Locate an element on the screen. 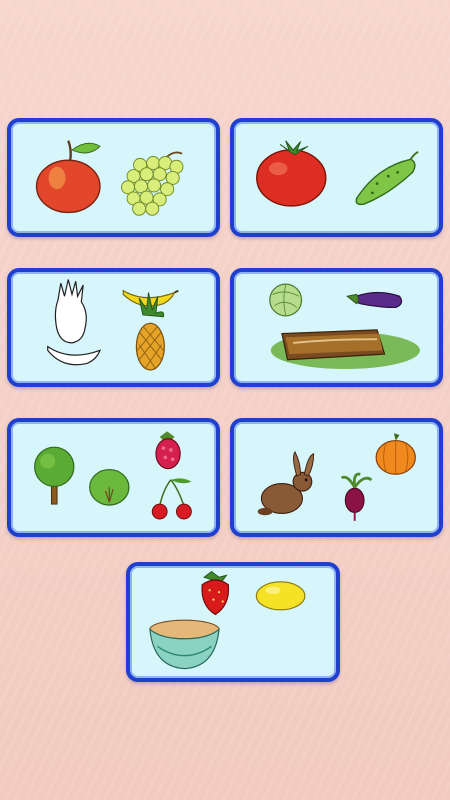  lemon-icon is located at coordinates (280, 596).